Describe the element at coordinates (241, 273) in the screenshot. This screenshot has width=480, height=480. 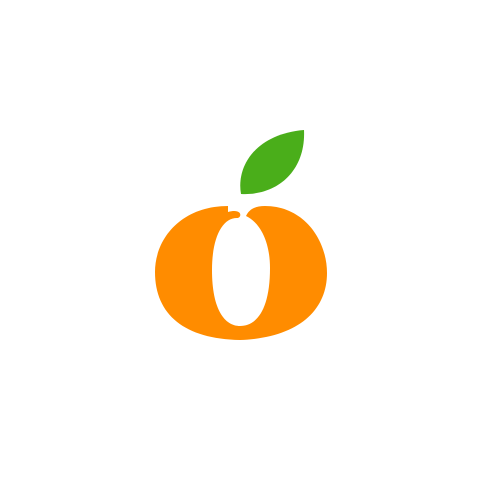
I see `orange-fruit-icon` at that location.